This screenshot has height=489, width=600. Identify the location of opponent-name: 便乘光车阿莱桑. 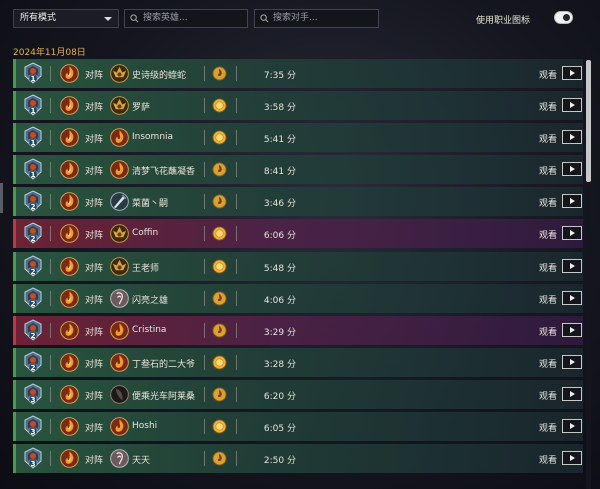
(164, 396).